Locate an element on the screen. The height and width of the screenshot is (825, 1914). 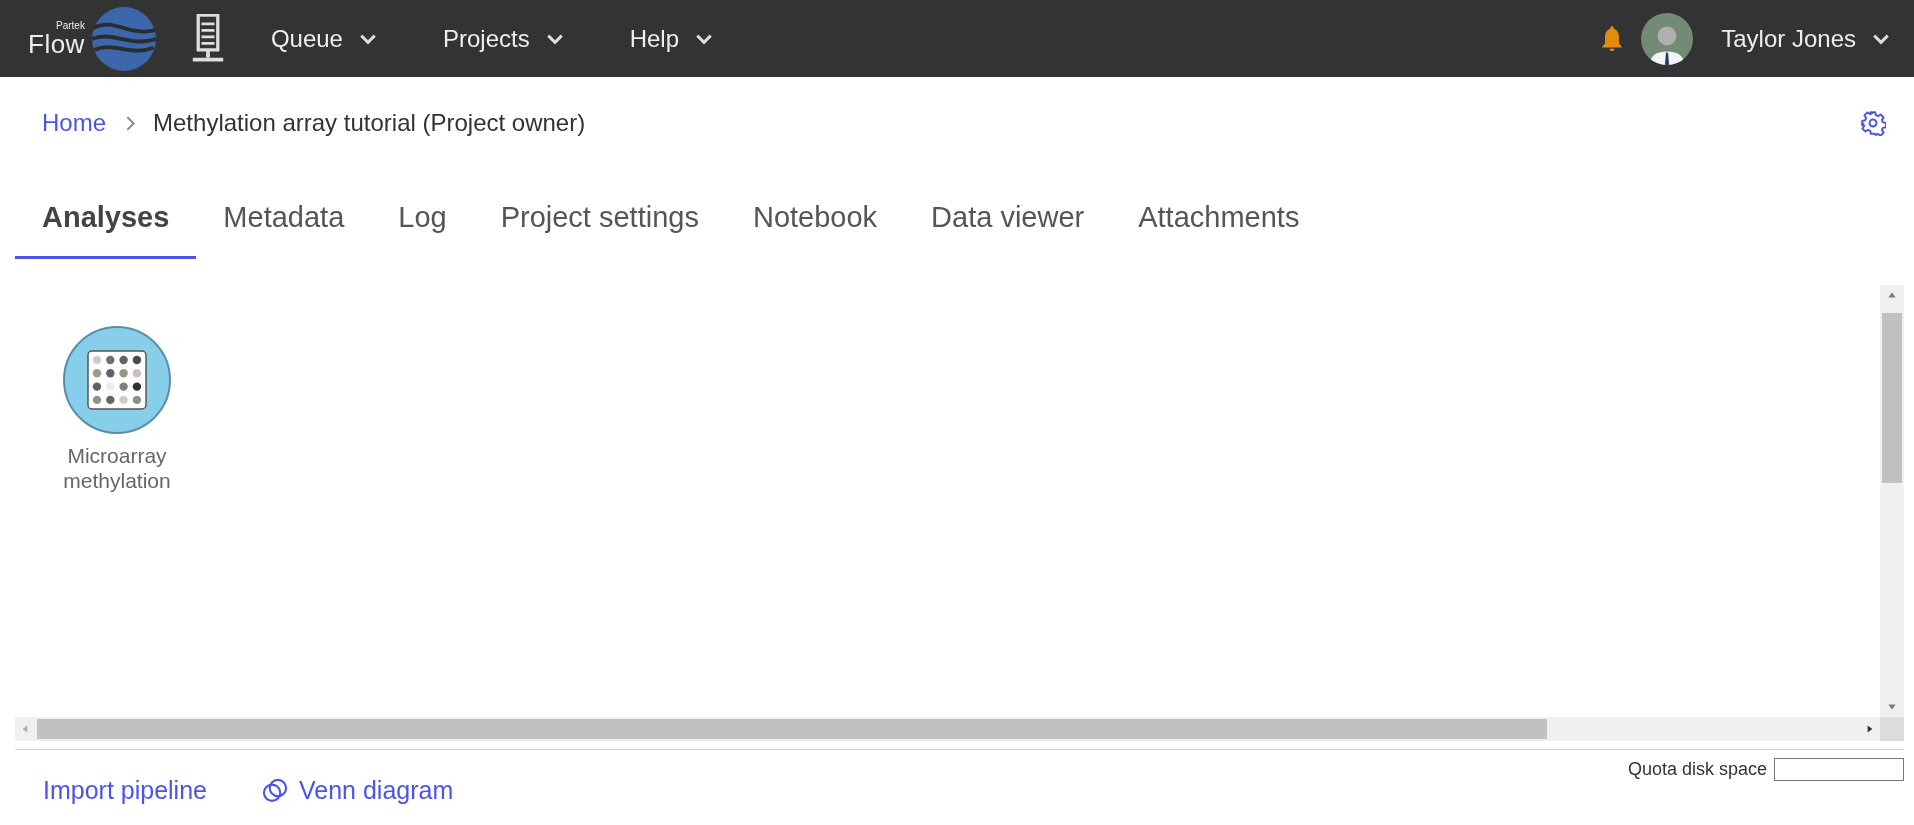
node-label: Microarray methylation is located at coordinates (117, 468).